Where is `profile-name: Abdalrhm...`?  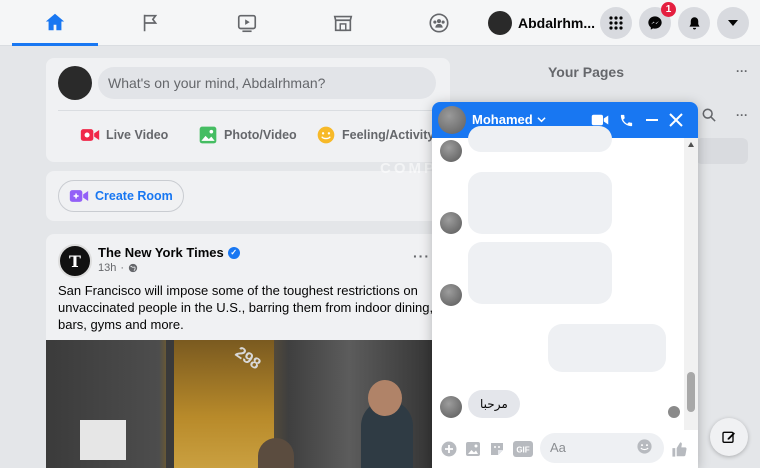 profile-name: Abdalrhm... is located at coordinates (557, 23).